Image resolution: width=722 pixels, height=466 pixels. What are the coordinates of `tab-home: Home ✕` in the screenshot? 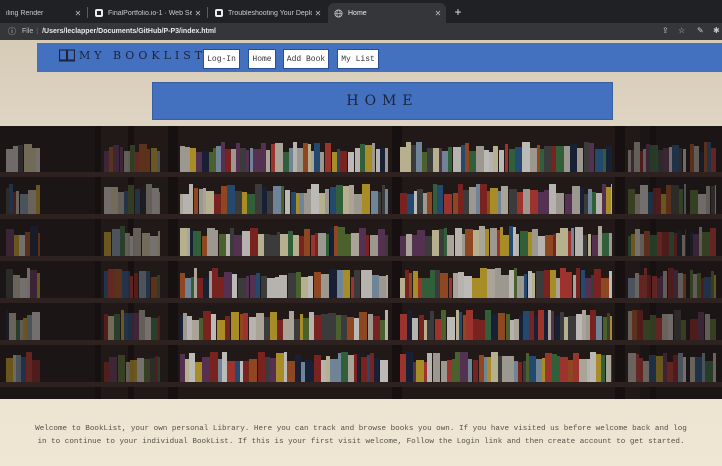 It's located at (387, 13).